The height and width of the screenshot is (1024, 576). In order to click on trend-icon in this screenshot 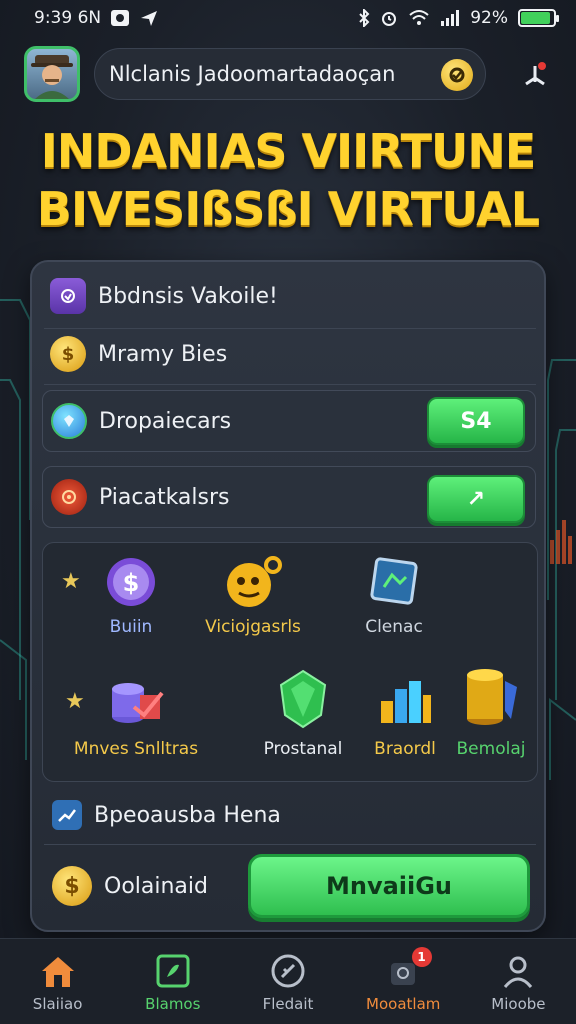, I will do `click(67, 815)`.